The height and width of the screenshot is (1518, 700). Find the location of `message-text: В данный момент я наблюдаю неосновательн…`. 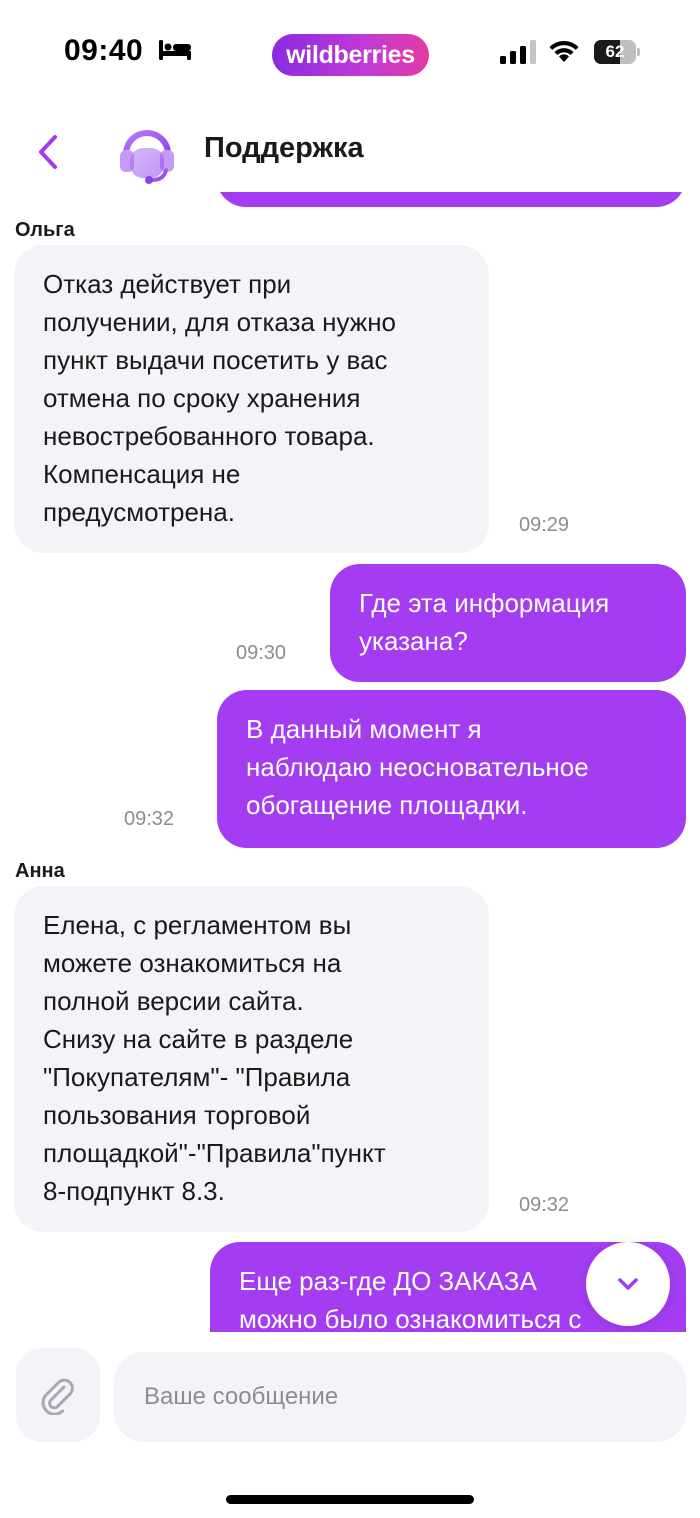

message-text: В данный момент я наблюдаю неосновательн… is located at coordinates (417, 767).